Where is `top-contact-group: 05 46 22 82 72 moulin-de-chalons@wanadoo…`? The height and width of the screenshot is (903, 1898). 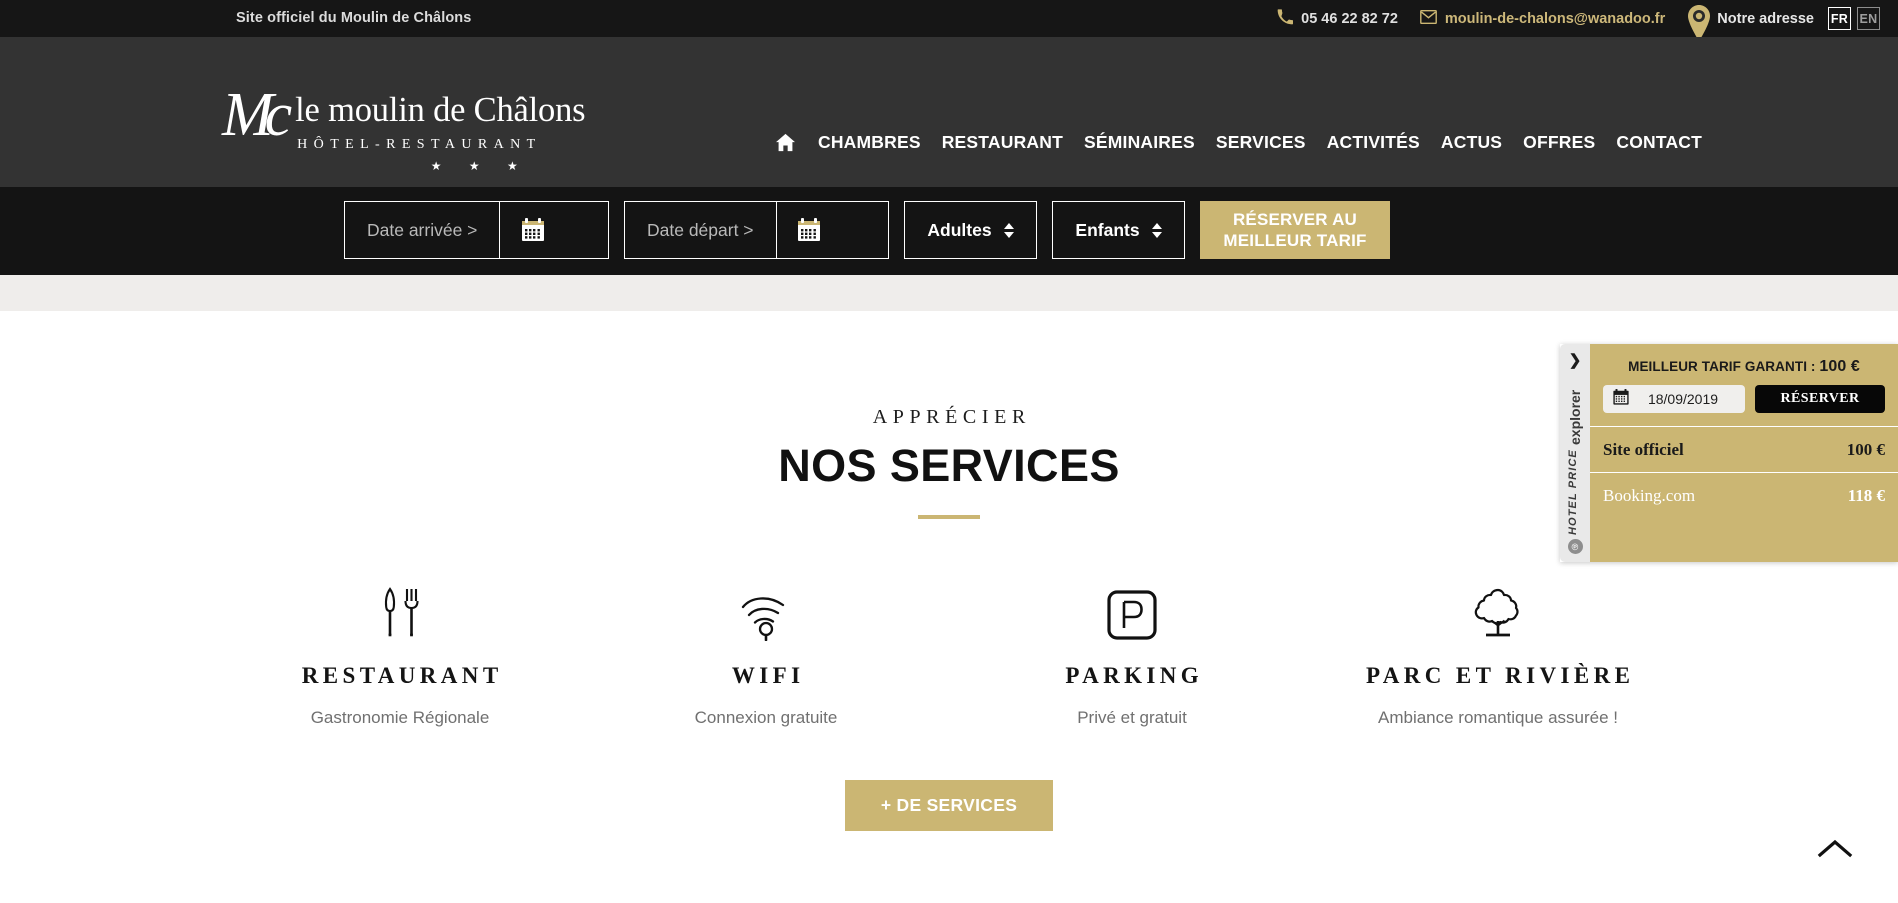 top-contact-group: 05 46 22 82 72 moulin-de-chalons@wanadoo… is located at coordinates (1578, 20).